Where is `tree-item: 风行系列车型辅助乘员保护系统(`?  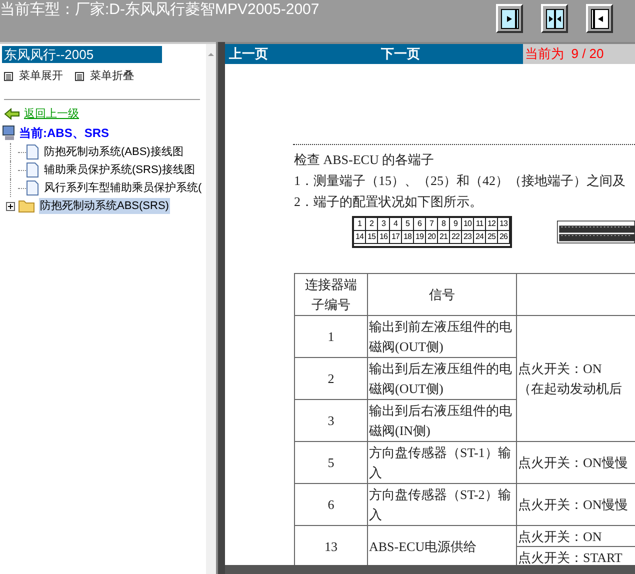
tree-item: 风行系列车型辅助乘员保护系统( is located at coordinates (123, 188).